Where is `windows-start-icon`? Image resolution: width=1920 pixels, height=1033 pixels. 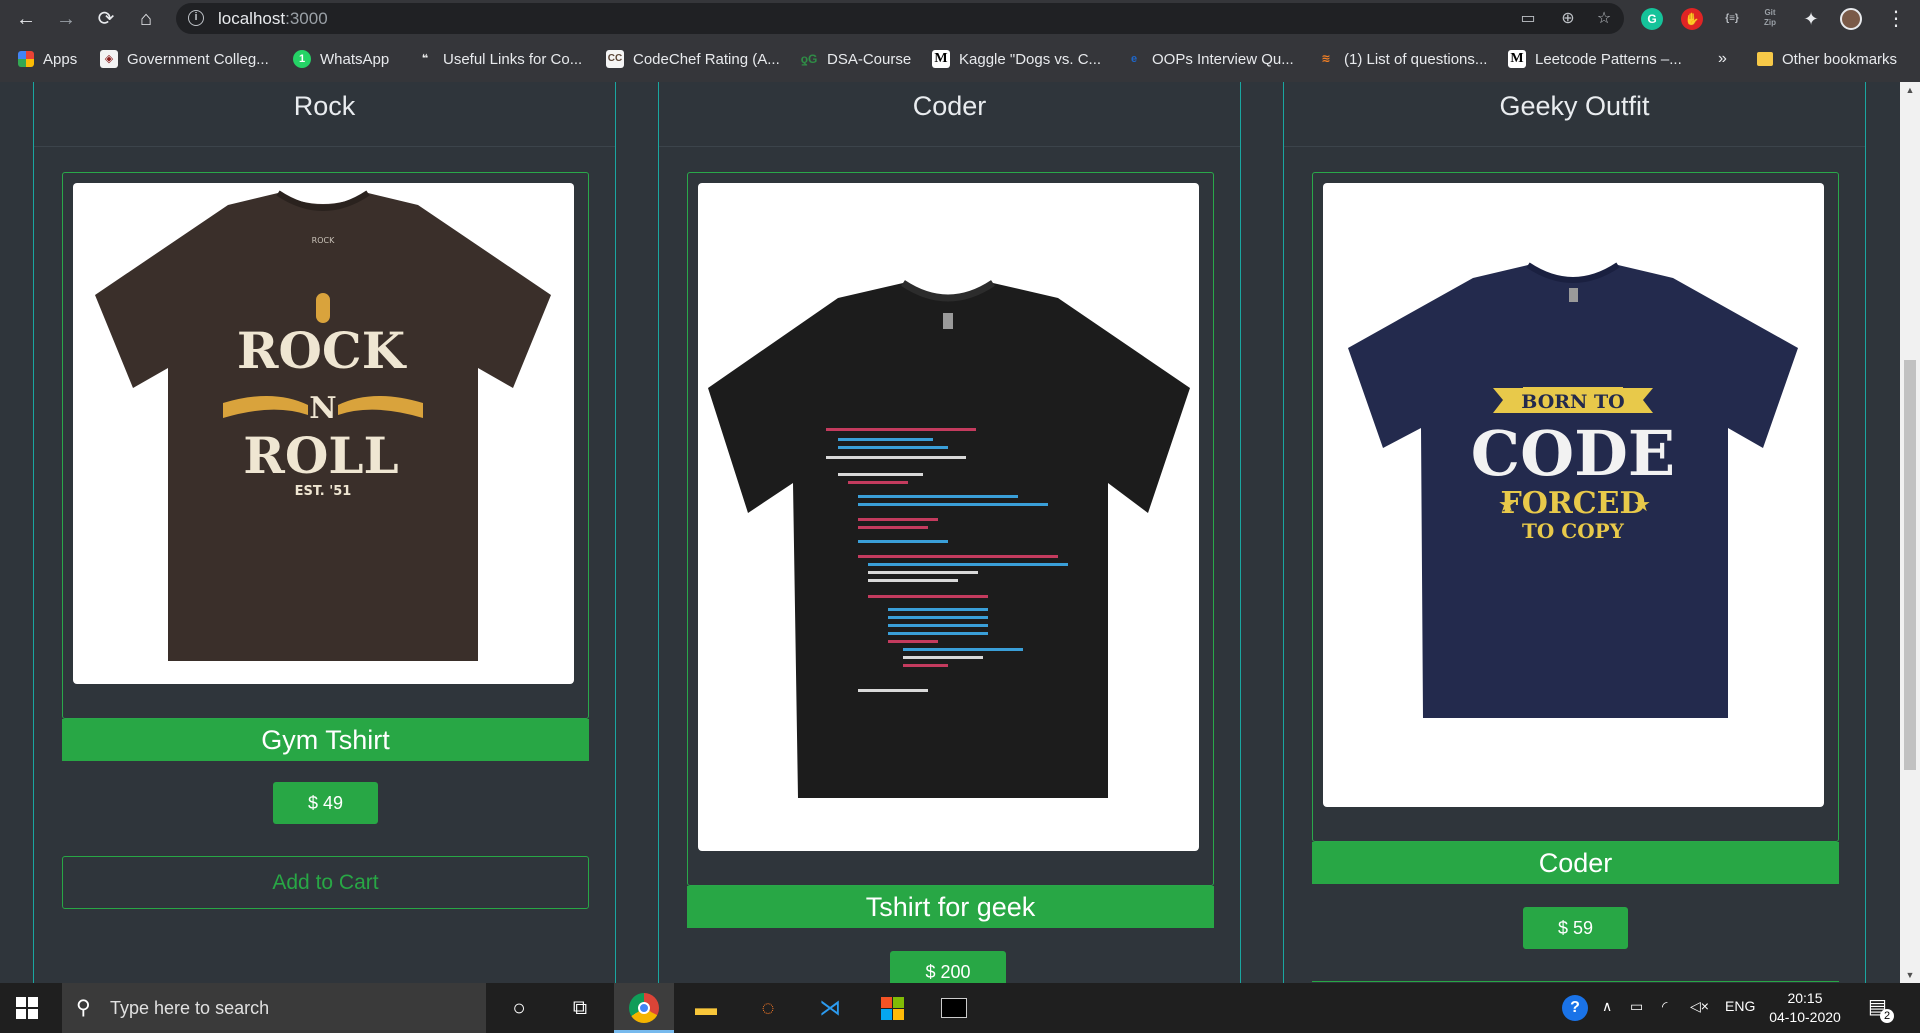 windows-start-icon is located at coordinates (27, 1008).